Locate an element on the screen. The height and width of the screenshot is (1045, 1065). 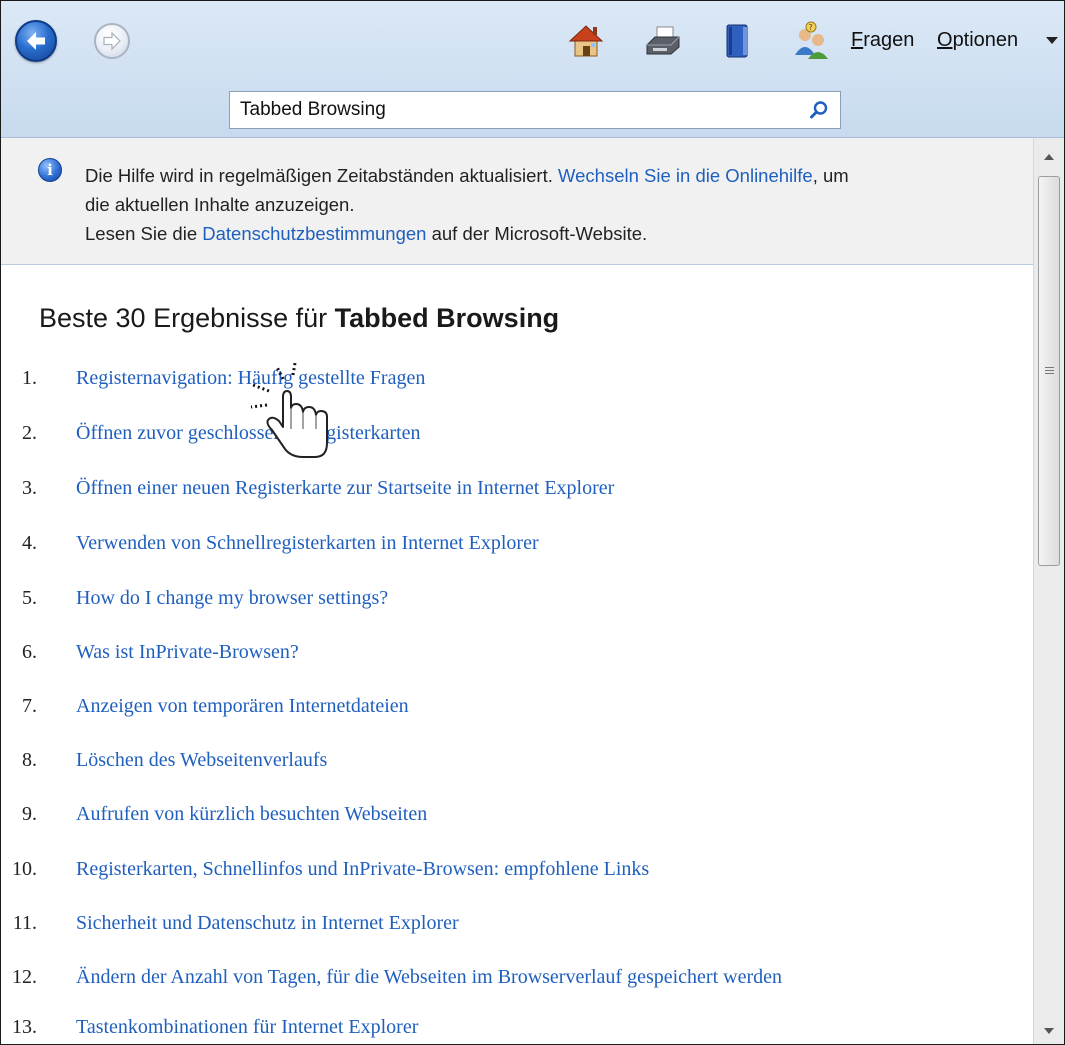
browse-help-button is located at coordinates (737, 41).